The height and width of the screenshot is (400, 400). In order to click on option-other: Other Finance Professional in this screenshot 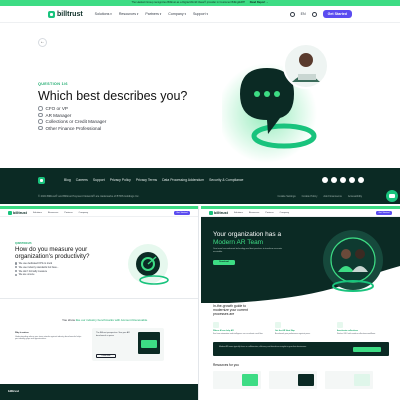, I will do `click(72, 128)`.